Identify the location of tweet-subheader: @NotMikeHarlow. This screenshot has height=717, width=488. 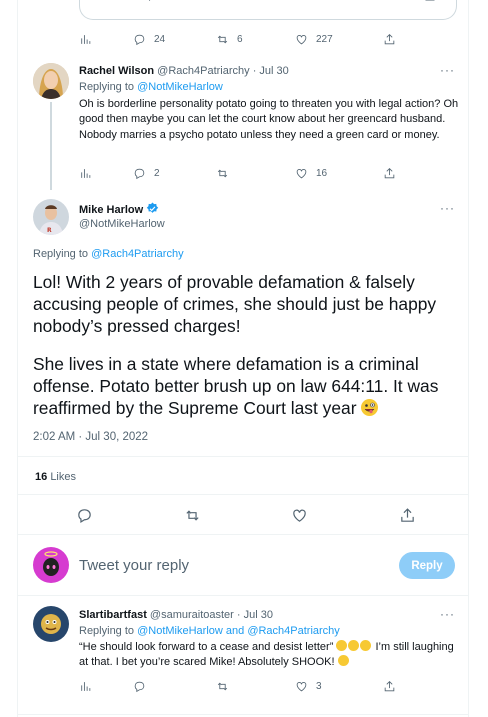
(122, 224).